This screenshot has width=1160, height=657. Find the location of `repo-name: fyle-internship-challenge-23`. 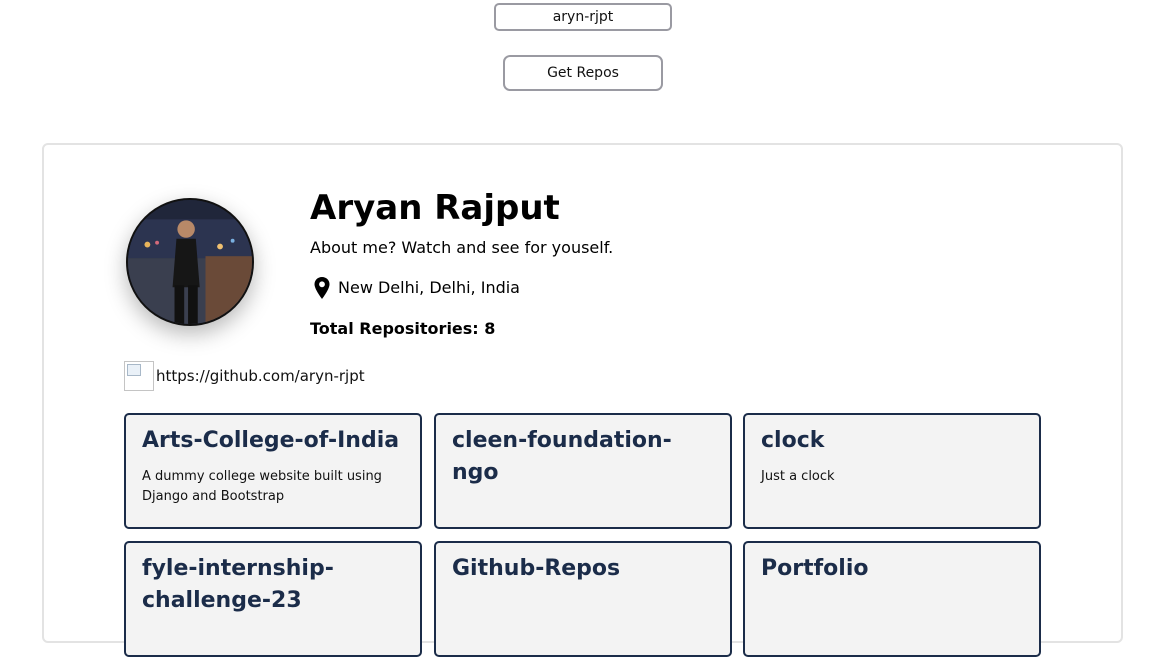

repo-name: fyle-internship-challenge-23 is located at coordinates (238, 584).